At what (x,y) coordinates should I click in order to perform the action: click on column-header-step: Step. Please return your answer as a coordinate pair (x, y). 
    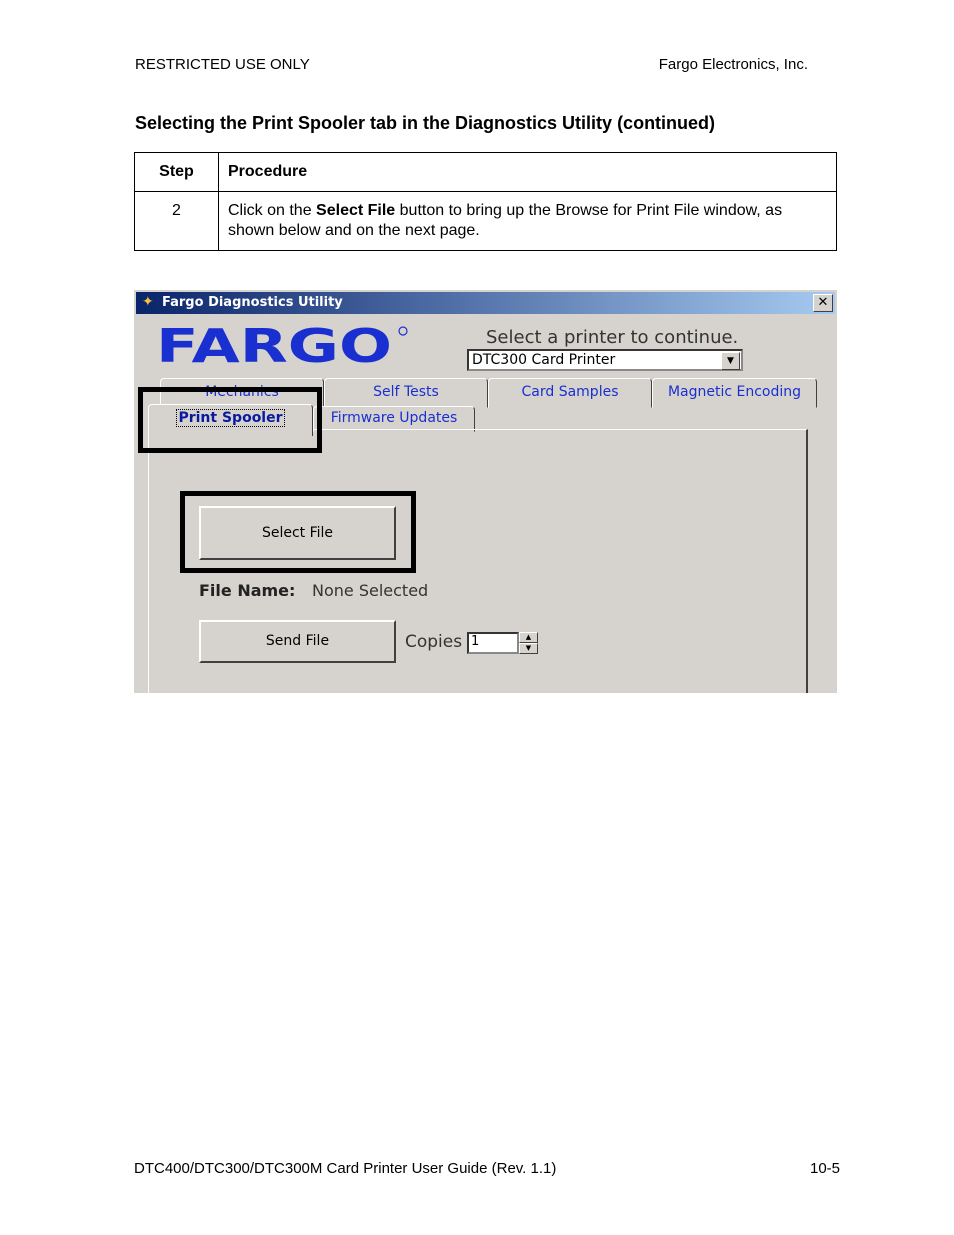
    Looking at the image, I should click on (176, 172).